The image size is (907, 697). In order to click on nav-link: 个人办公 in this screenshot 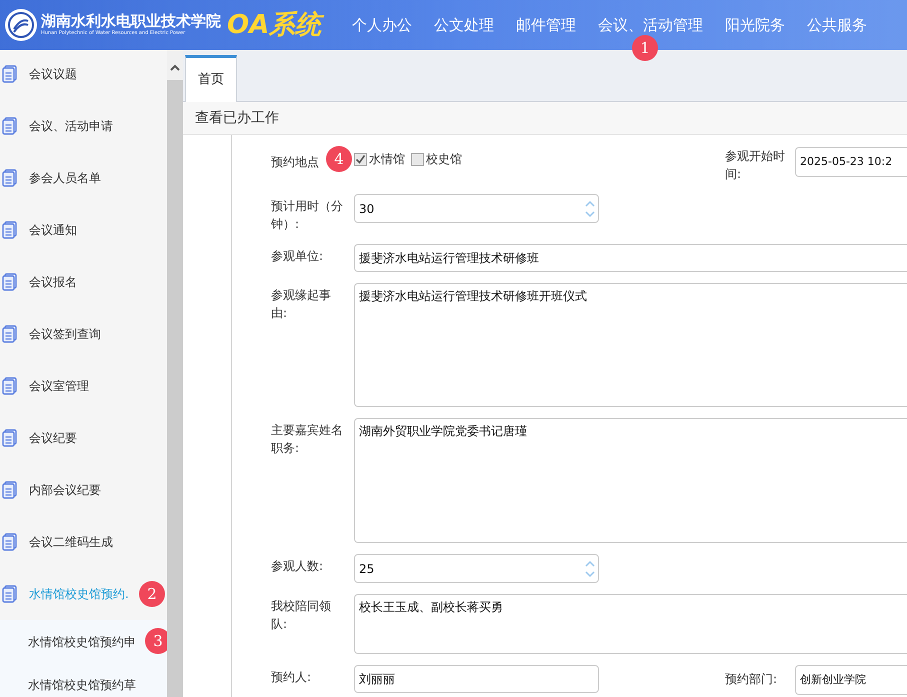, I will do `click(382, 25)`.